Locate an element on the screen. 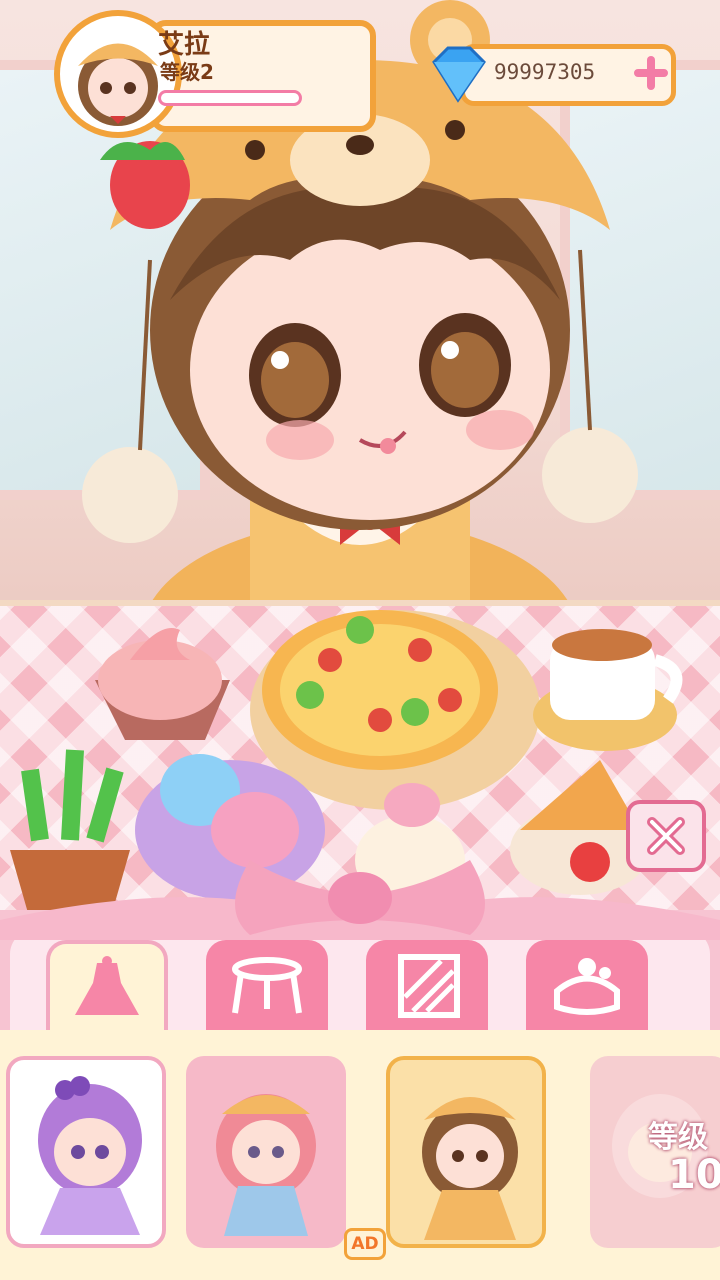 This screenshot has height=1280, width=720. ribbon-bow-decoration is located at coordinates (360, 900).